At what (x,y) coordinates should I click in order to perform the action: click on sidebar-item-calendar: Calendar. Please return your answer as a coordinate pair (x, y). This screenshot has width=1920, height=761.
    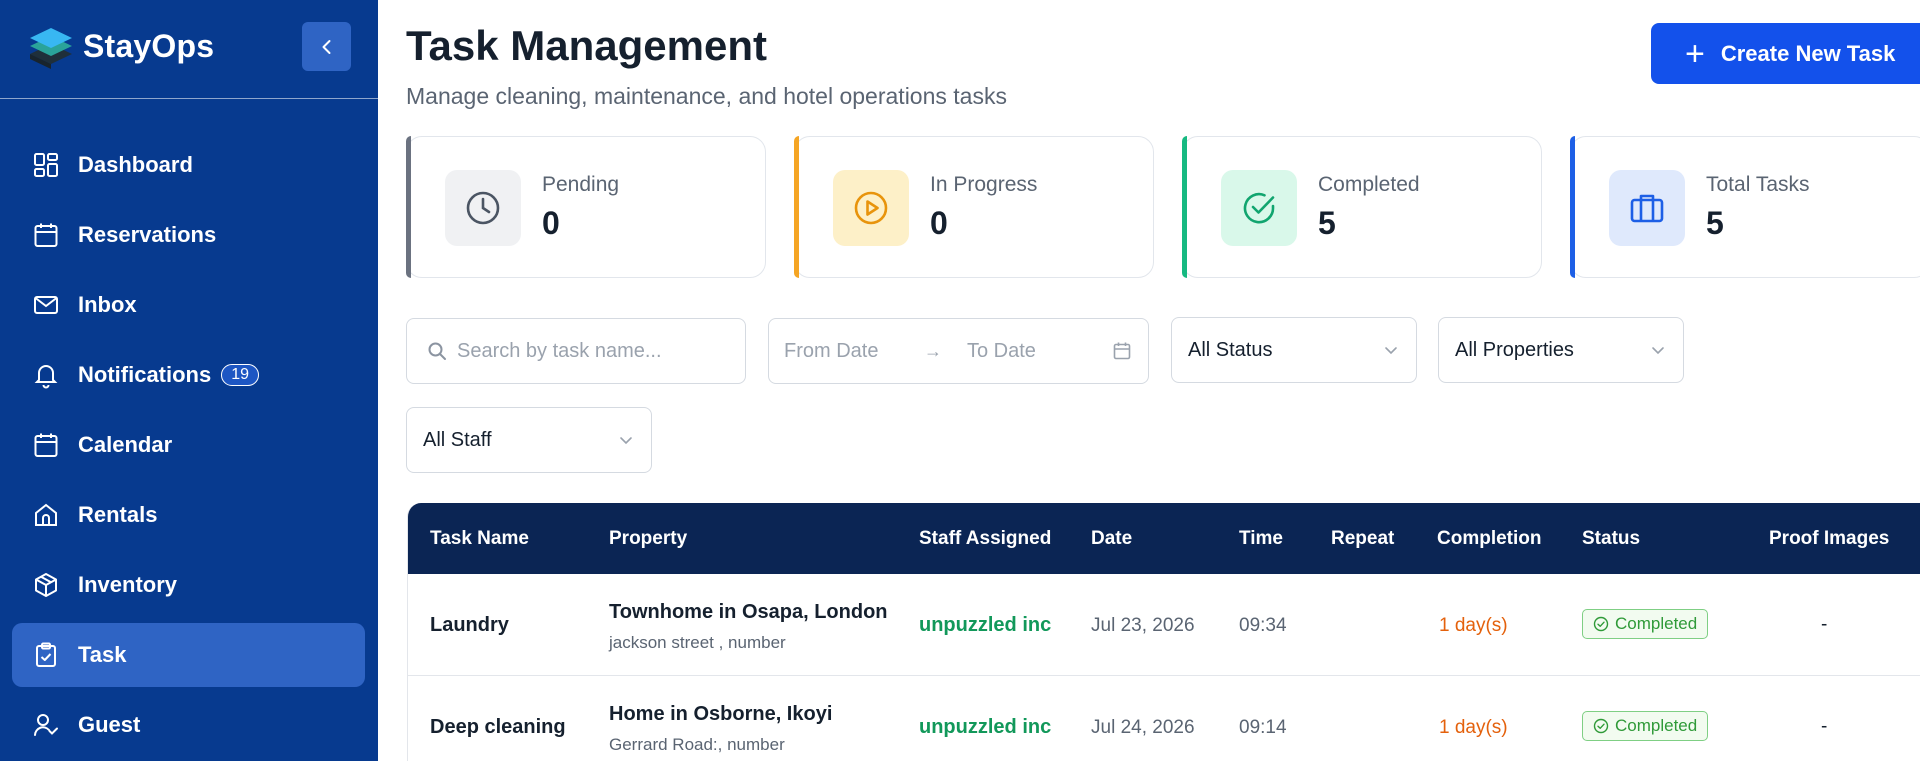
    Looking at the image, I should click on (188, 445).